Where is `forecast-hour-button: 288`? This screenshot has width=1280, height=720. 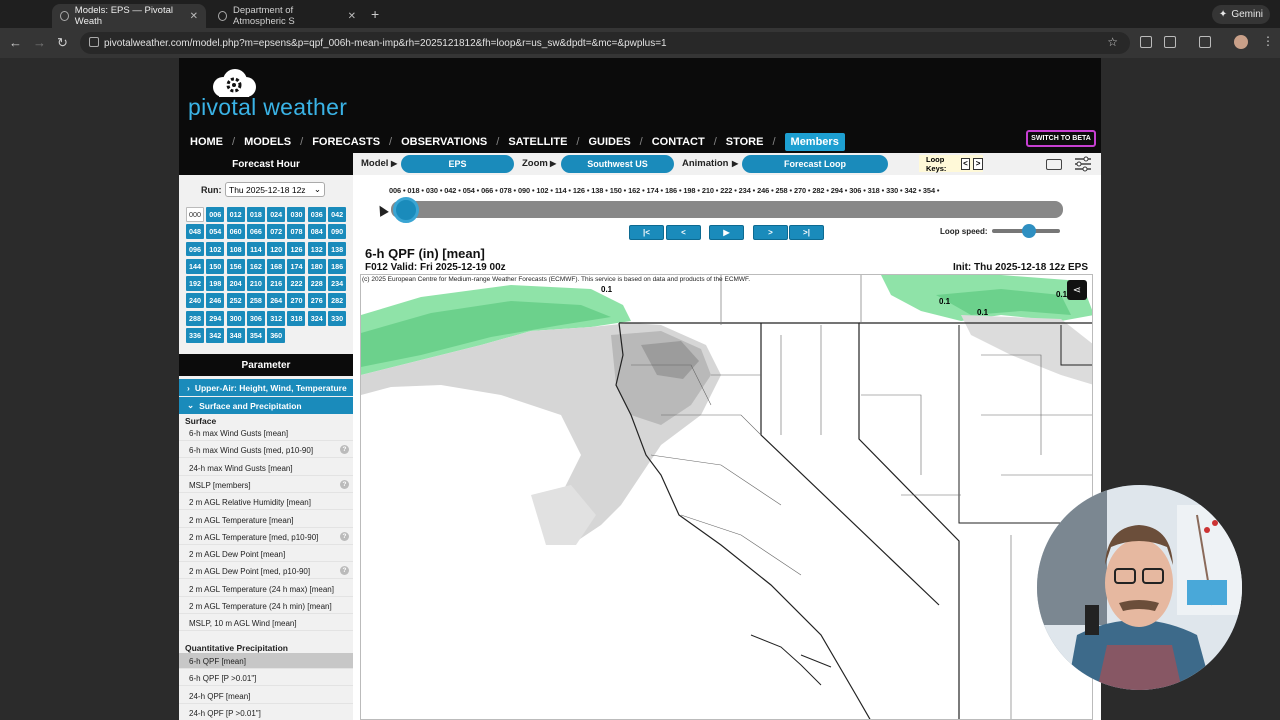 forecast-hour-button: 288 is located at coordinates (195, 318).